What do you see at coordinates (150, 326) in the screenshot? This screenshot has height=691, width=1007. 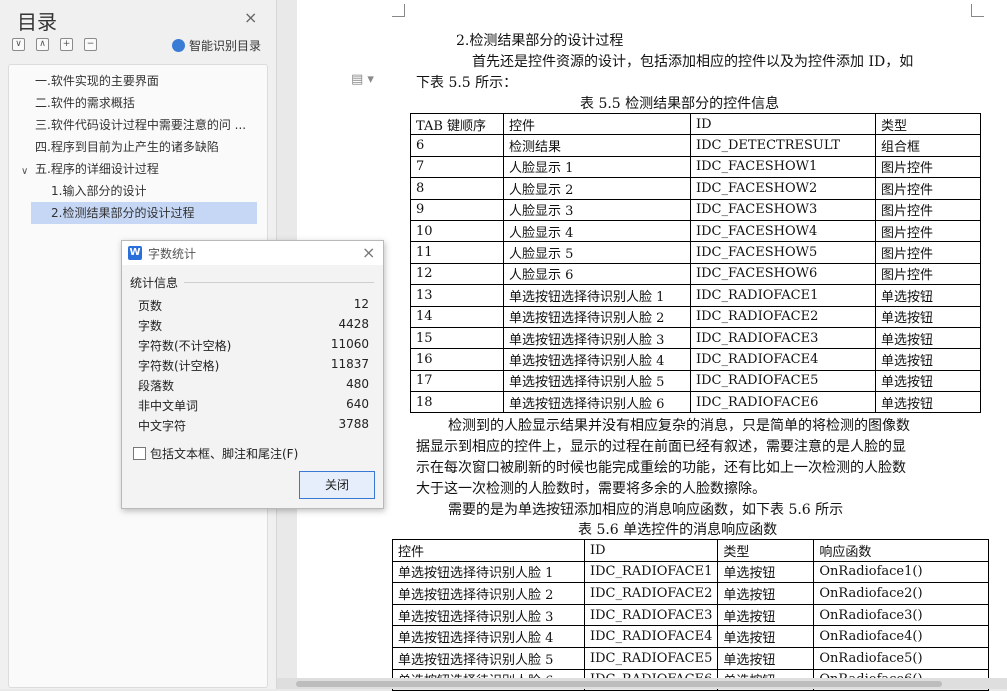 I see `stat-label: 字数` at bounding box center [150, 326].